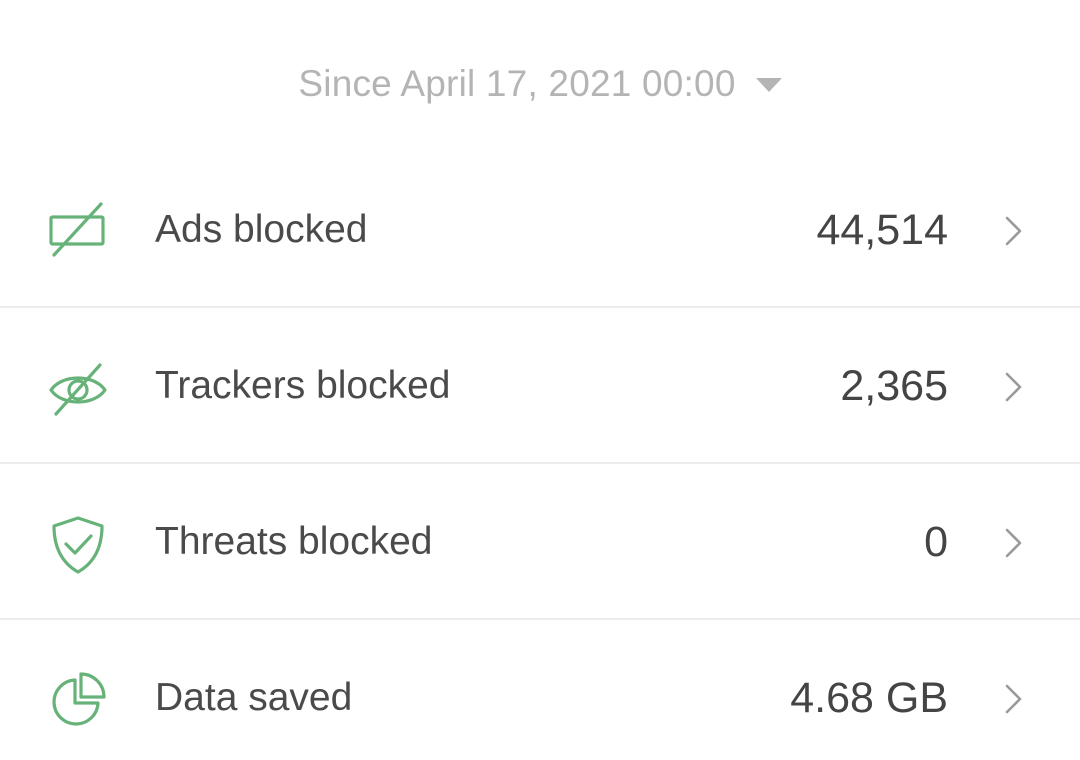  I want to click on stat-value: 0, so click(936, 542).